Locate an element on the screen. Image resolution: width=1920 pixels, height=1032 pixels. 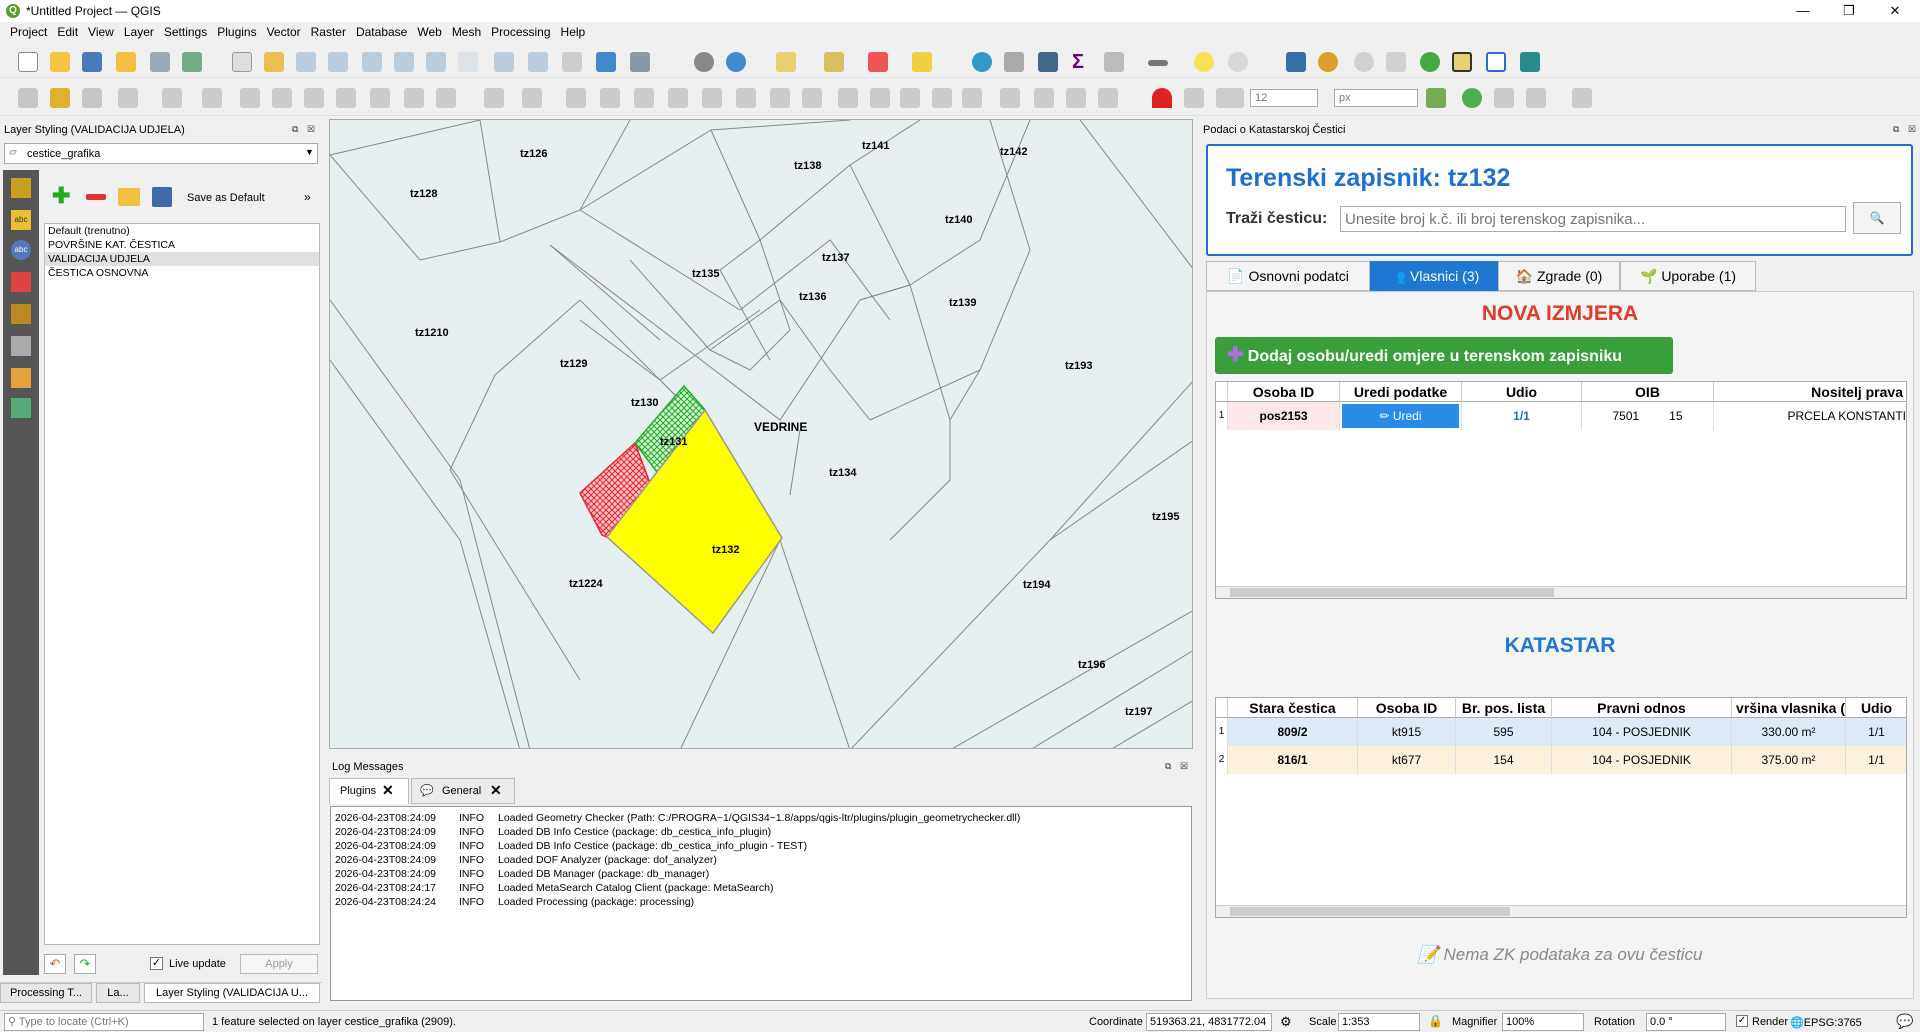
field-calculator-icon is located at coordinates (1048, 62).